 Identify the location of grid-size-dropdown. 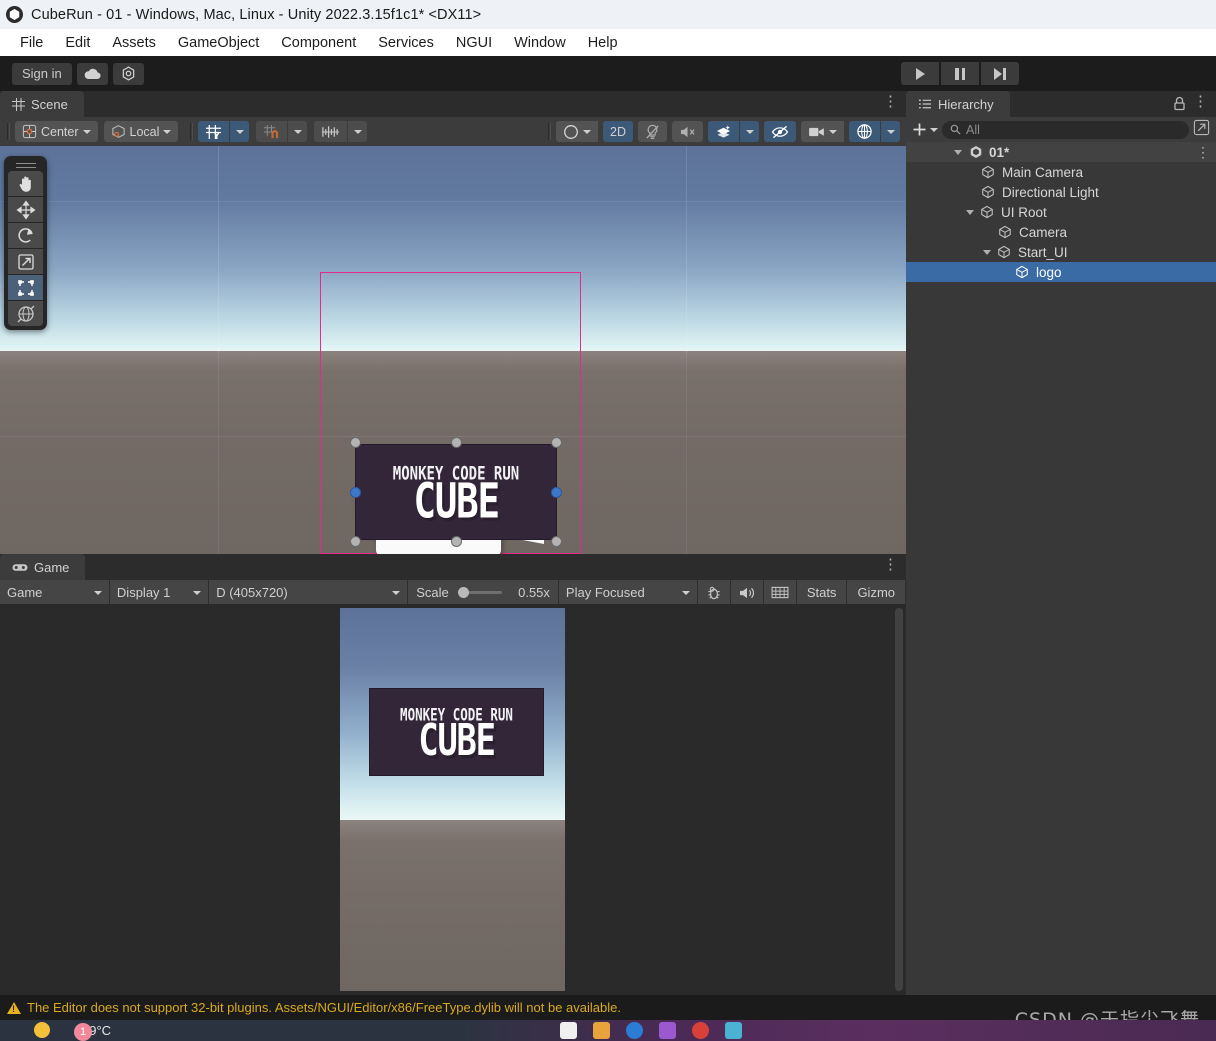
(358, 131).